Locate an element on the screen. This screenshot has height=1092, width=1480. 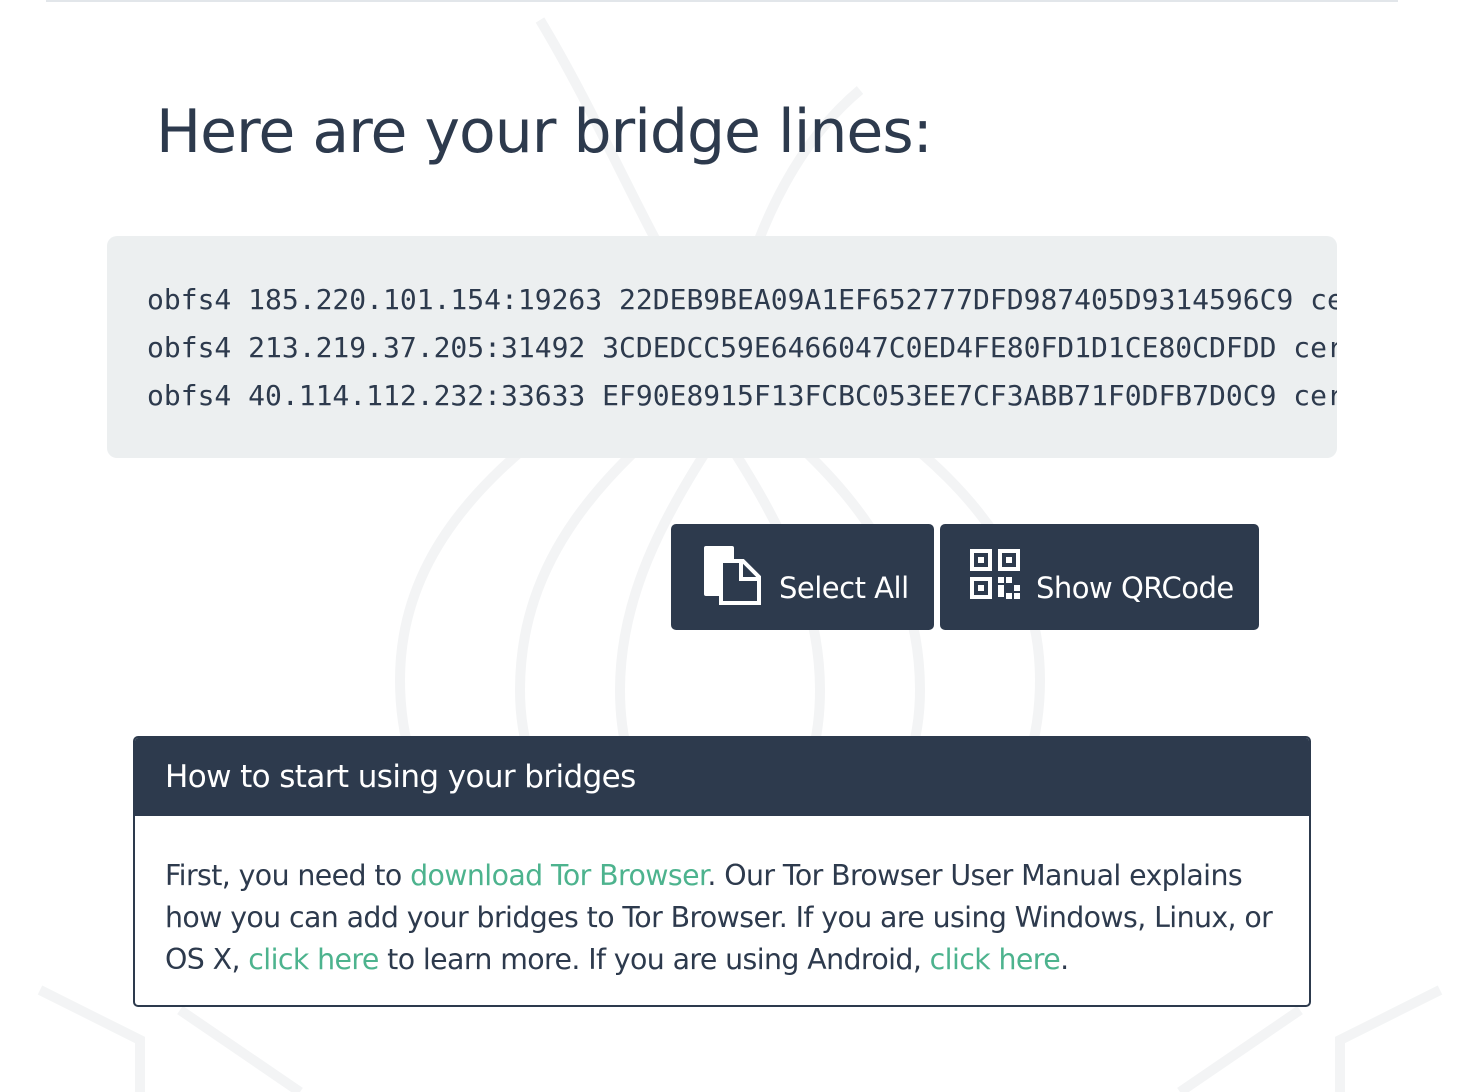
copy-document-icon is located at coordinates (732, 574).